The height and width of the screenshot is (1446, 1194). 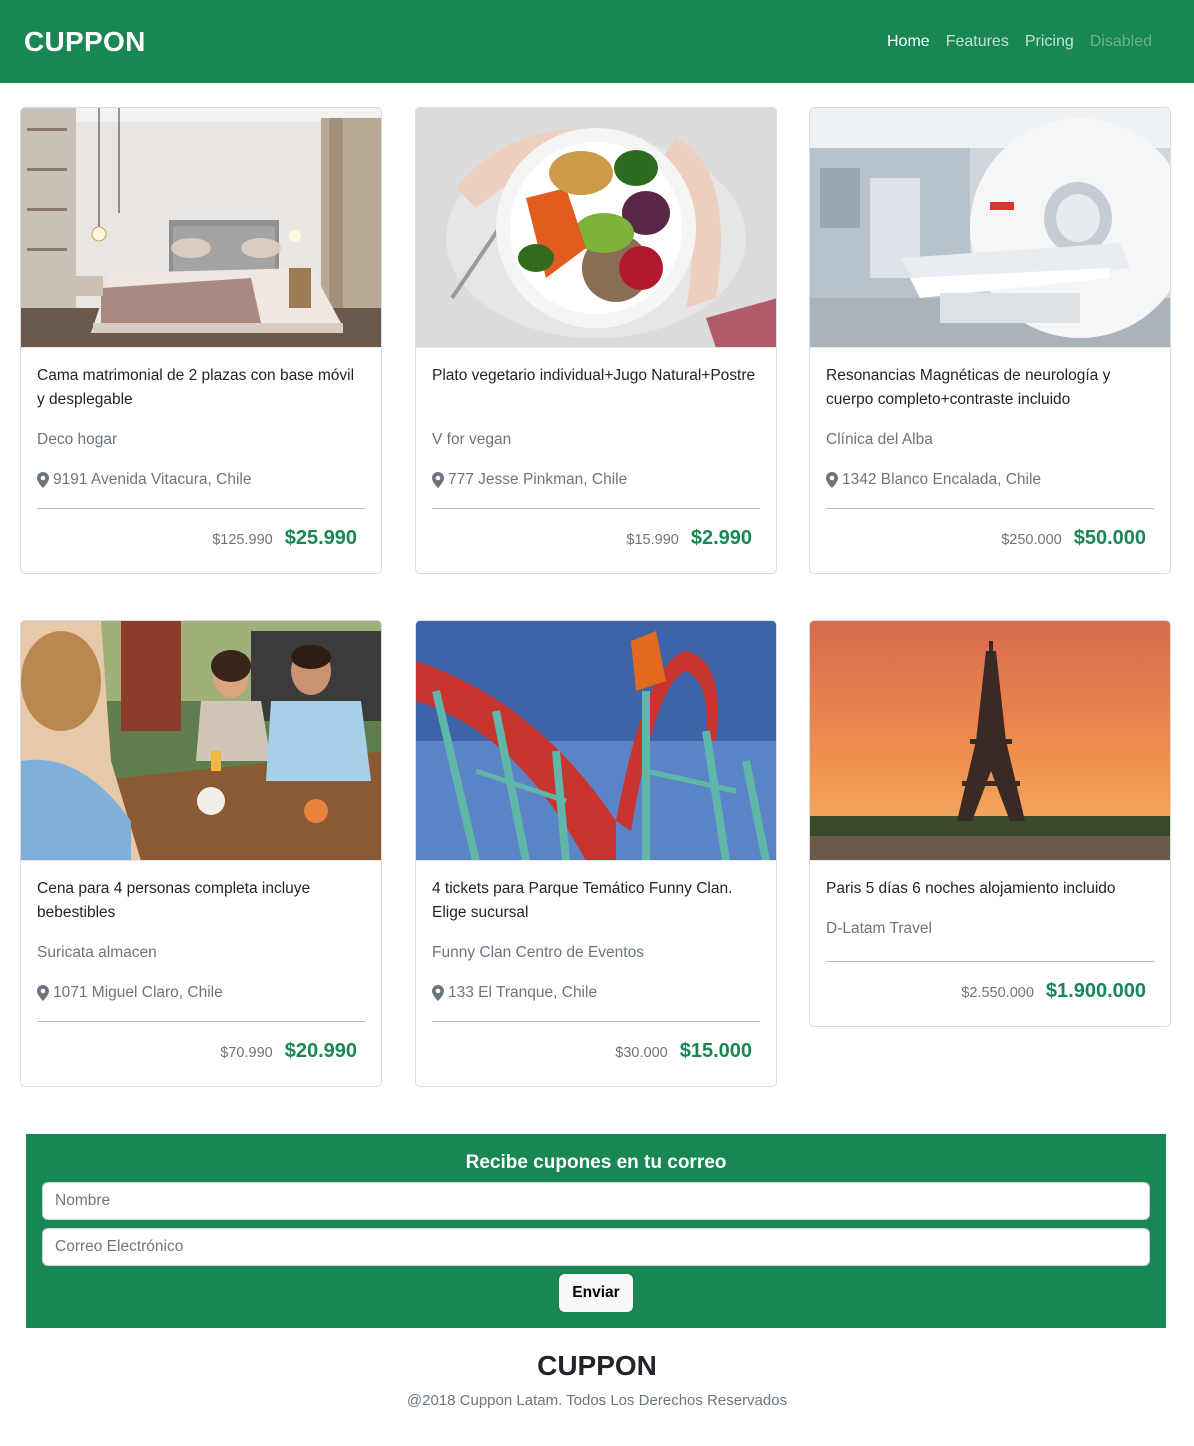 What do you see at coordinates (596, 228) in the screenshot?
I see `vegan-bowl-photo` at bounding box center [596, 228].